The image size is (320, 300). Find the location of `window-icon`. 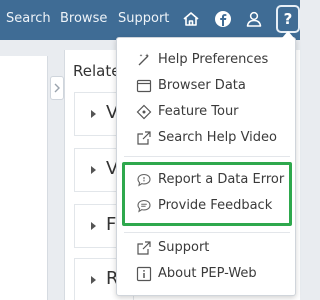

window-icon is located at coordinates (144, 86).